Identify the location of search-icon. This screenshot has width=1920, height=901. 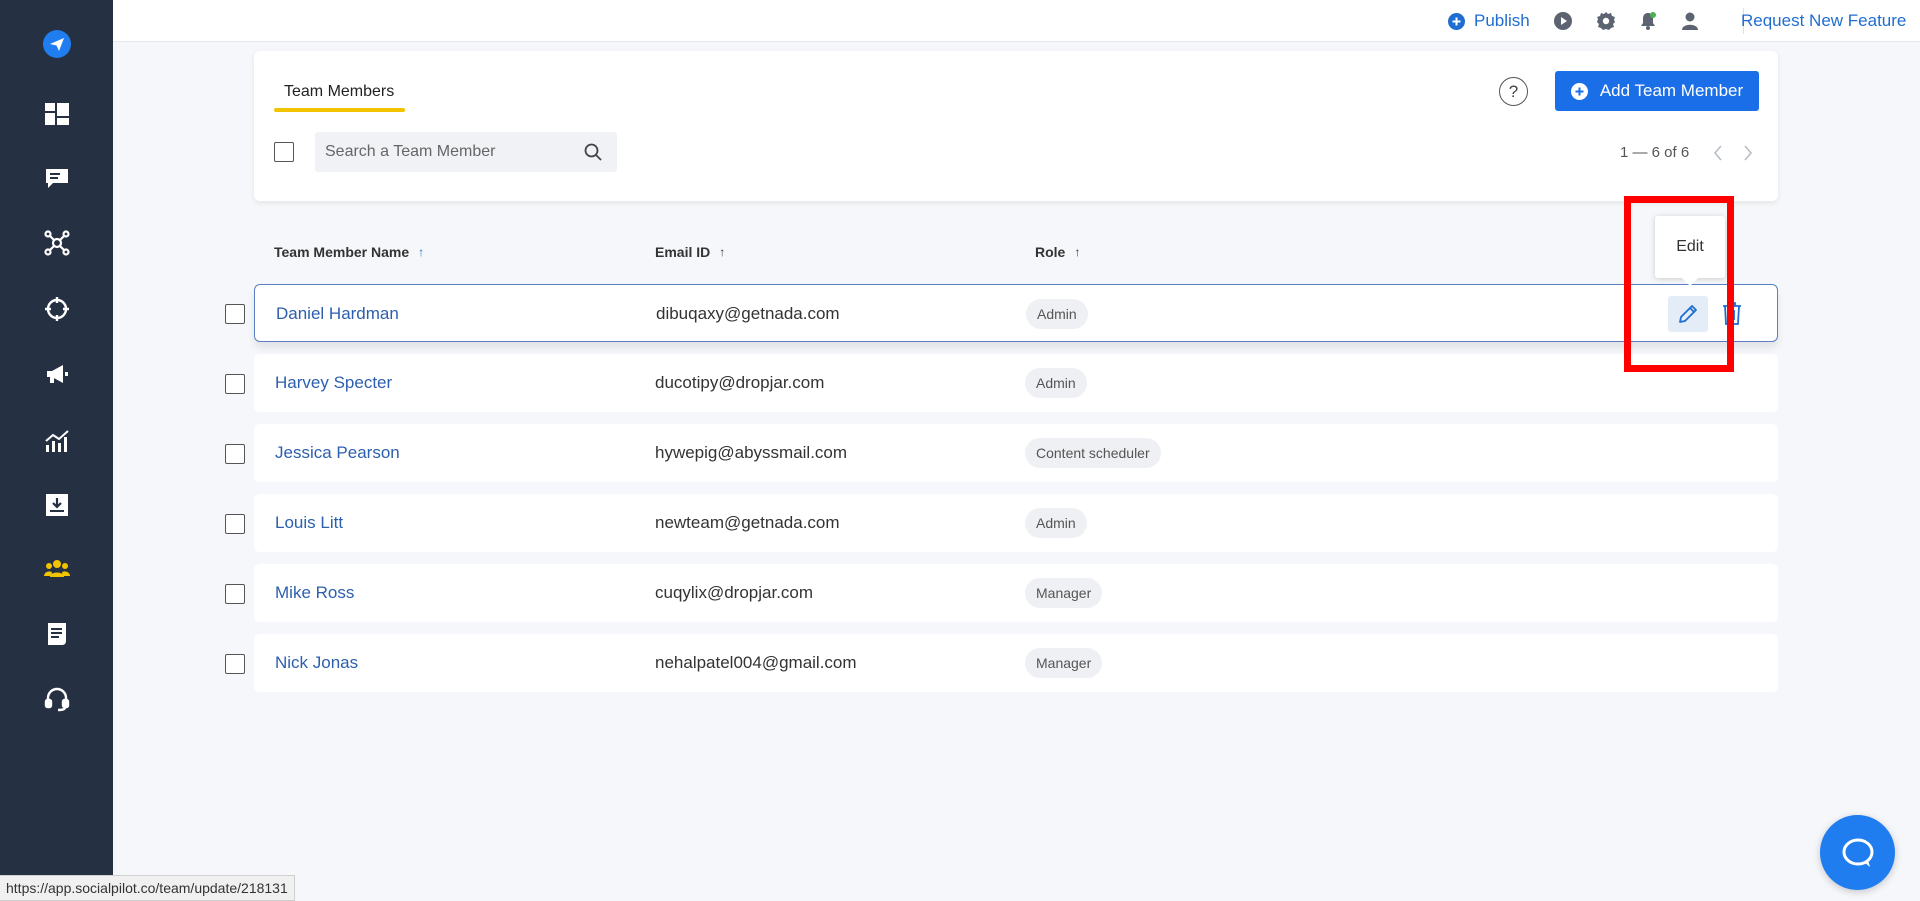
(593, 152).